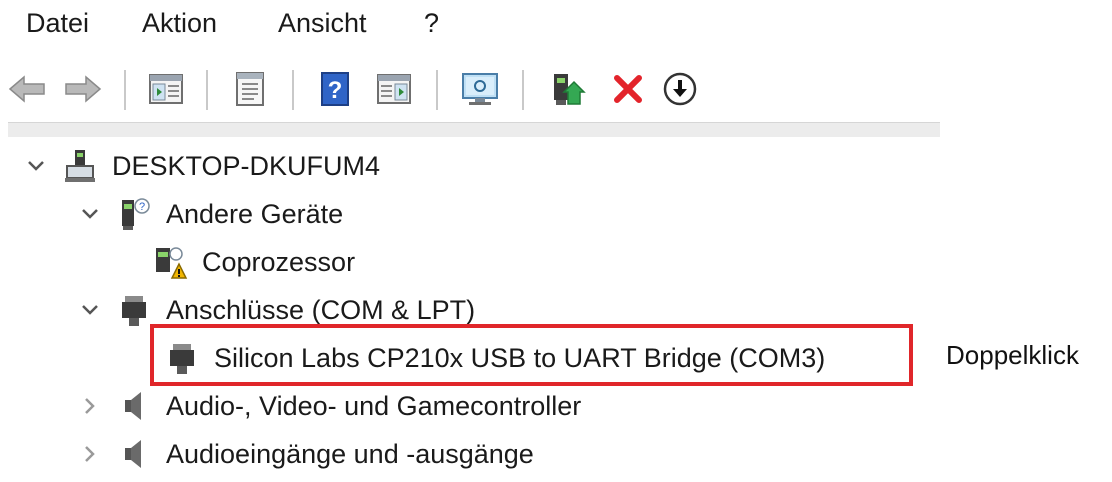 The height and width of the screenshot is (482, 1112). I want to click on tree-node-andere-geraete: ? Andere Geräte, so click(211, 214).